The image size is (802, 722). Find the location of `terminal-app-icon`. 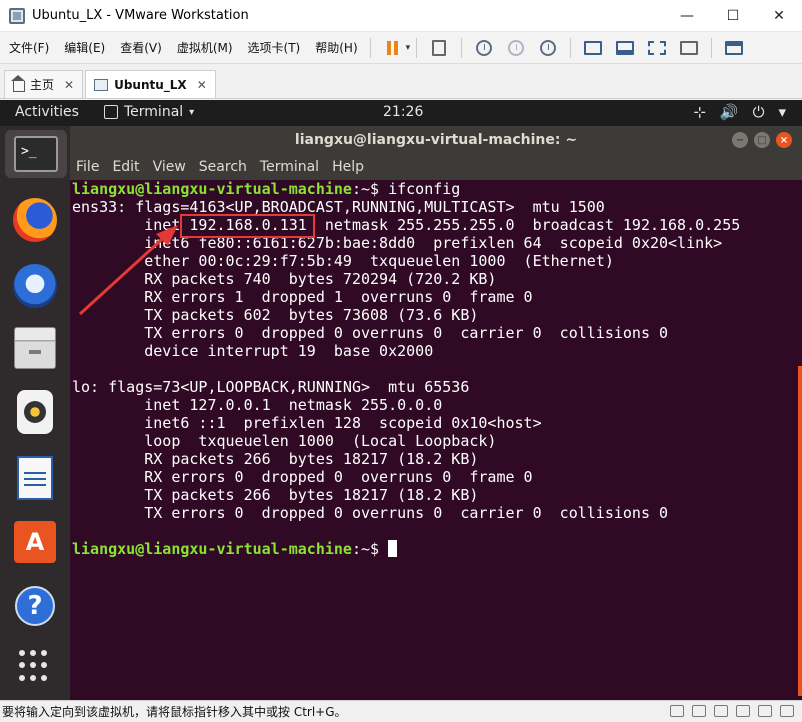

terminal-app-icon is located at coordinates (111, 112).